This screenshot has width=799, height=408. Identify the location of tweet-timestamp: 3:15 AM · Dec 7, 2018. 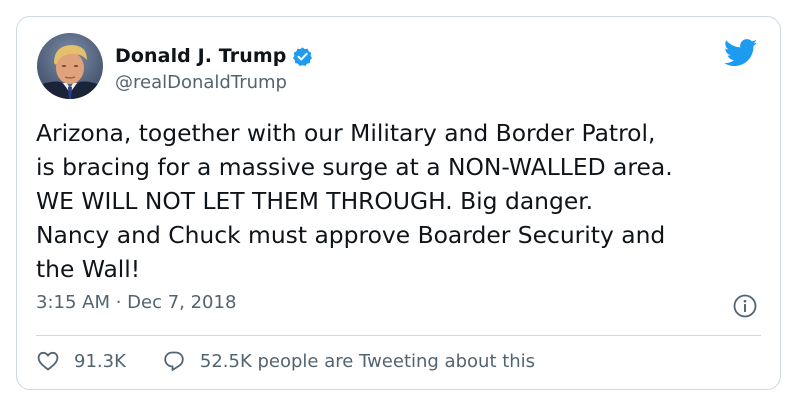
(136, 302).